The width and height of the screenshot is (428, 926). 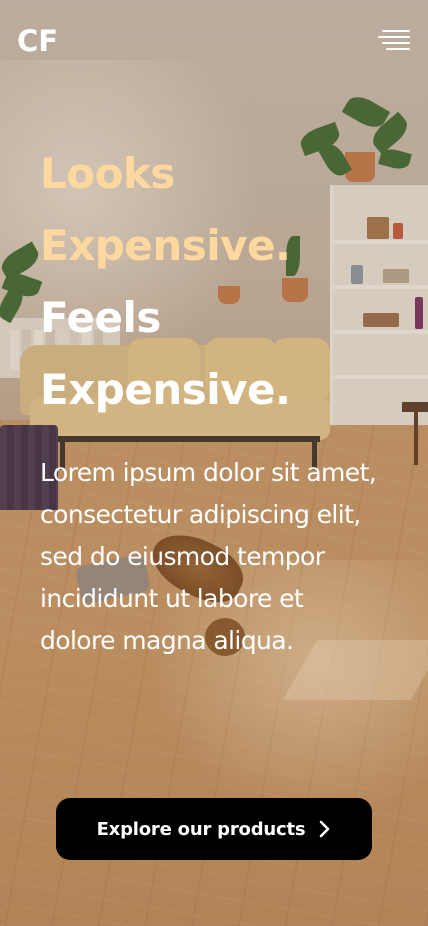 I want to click on headline-line: Feels, so click(x=100, y=317).